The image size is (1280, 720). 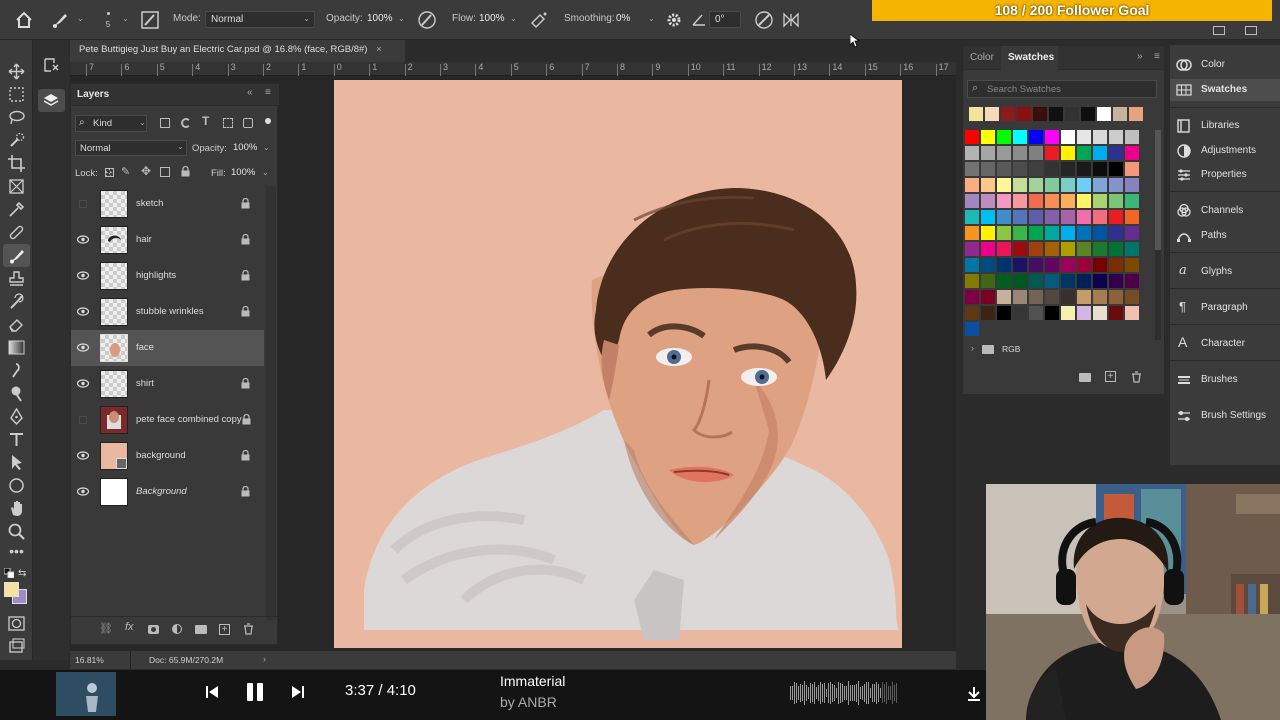 I want to click on adjustment-layer-icon, so click(x=177, y=629).